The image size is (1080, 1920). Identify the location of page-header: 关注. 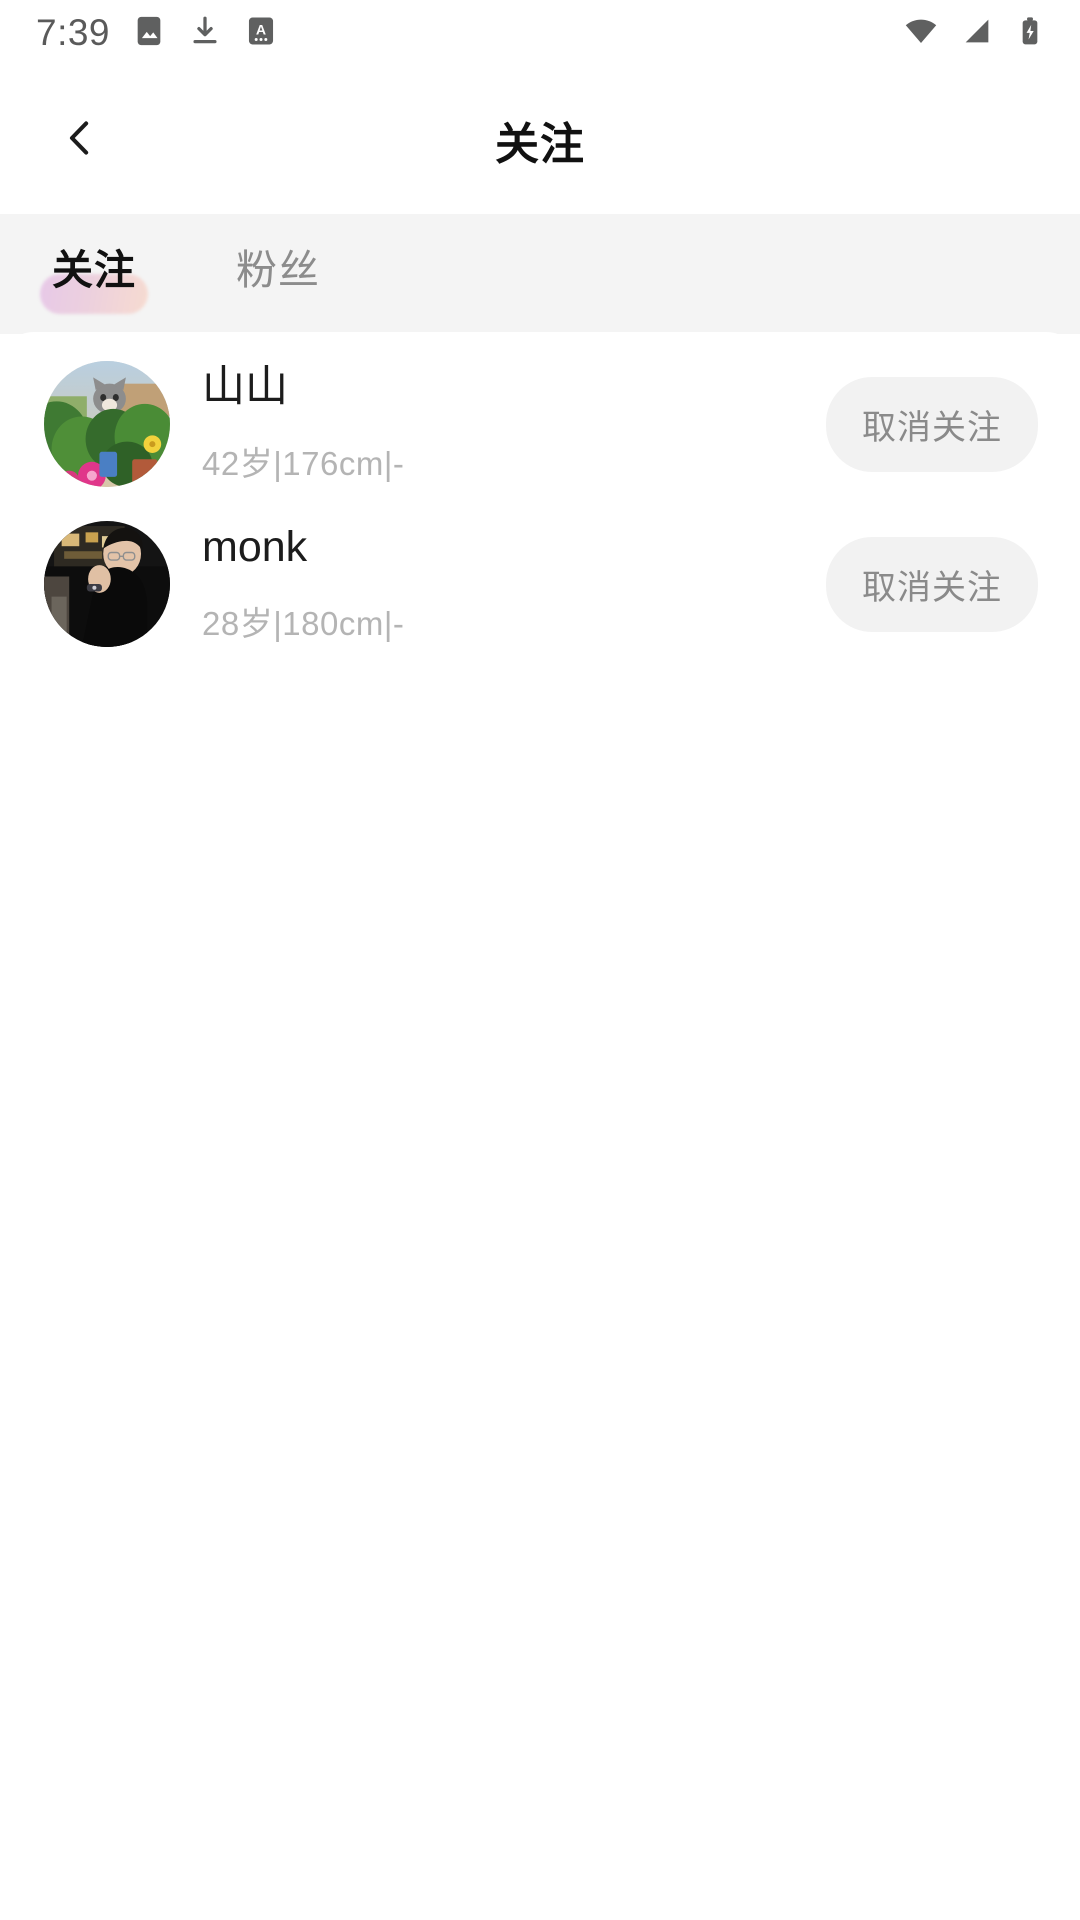
(540, 140).